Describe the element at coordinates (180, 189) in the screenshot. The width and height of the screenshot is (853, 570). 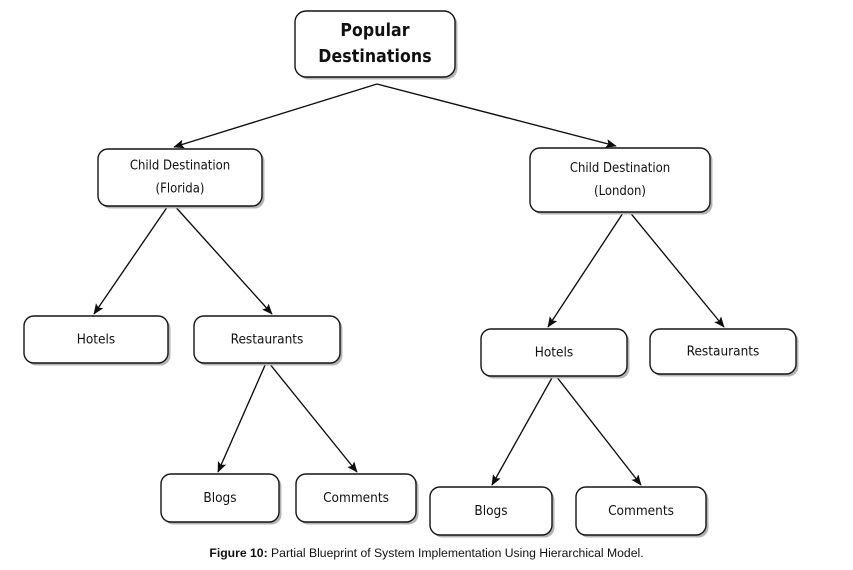
I see `node-label-child-florida: (Florida)` at that location.